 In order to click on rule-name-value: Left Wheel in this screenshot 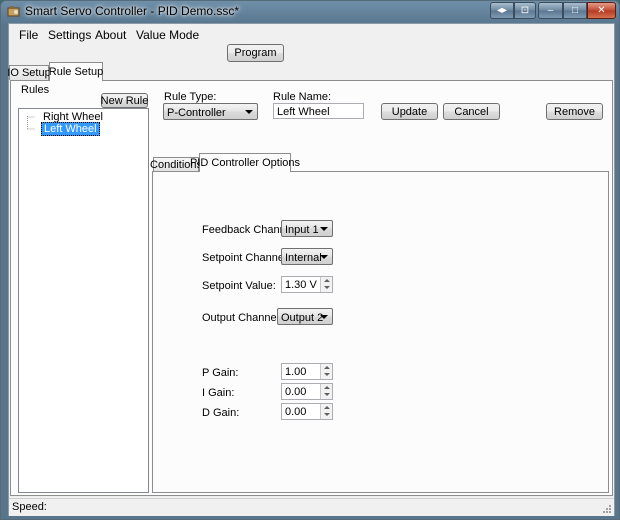, I will do `click(303, 112)`.